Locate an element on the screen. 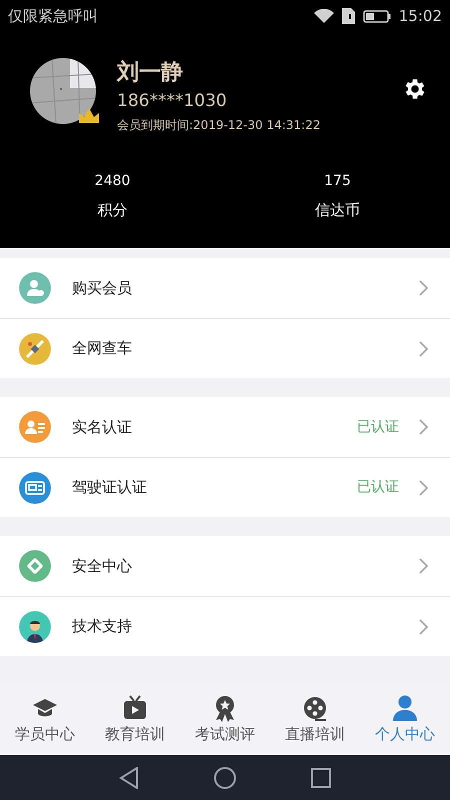  nav-tab: 教育培训 is located at coordinates (135, 719).